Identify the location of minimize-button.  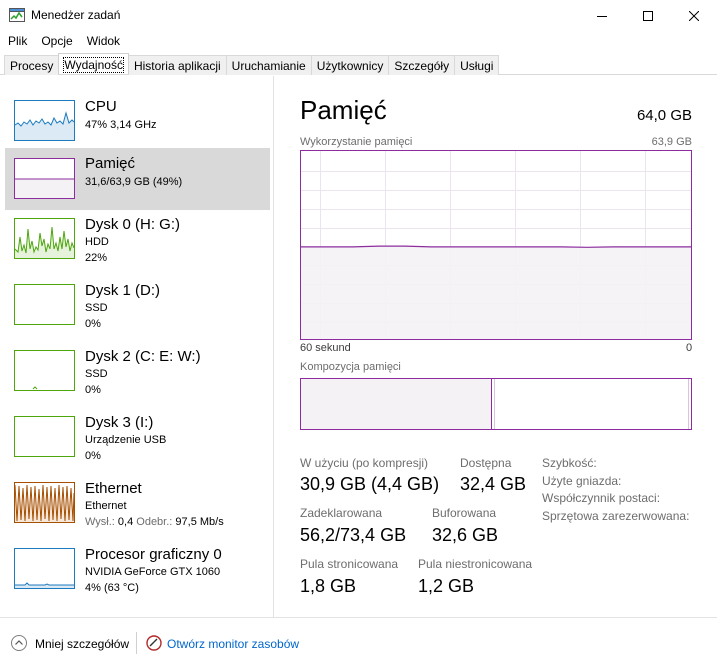
(602, 15).